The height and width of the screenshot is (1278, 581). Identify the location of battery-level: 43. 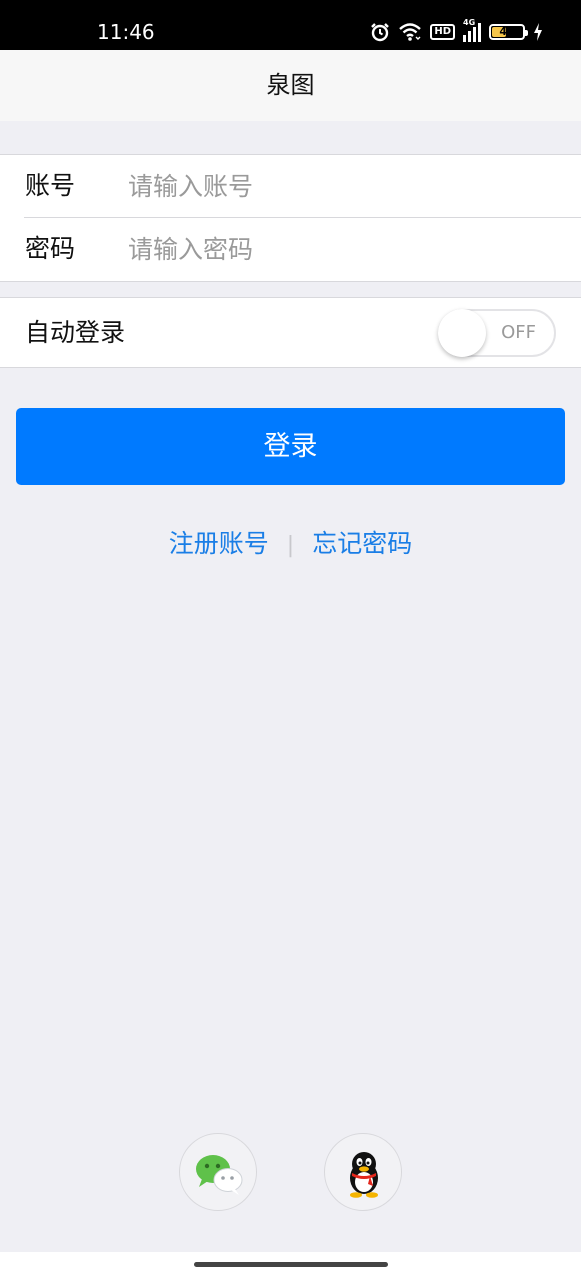
(507, 31).